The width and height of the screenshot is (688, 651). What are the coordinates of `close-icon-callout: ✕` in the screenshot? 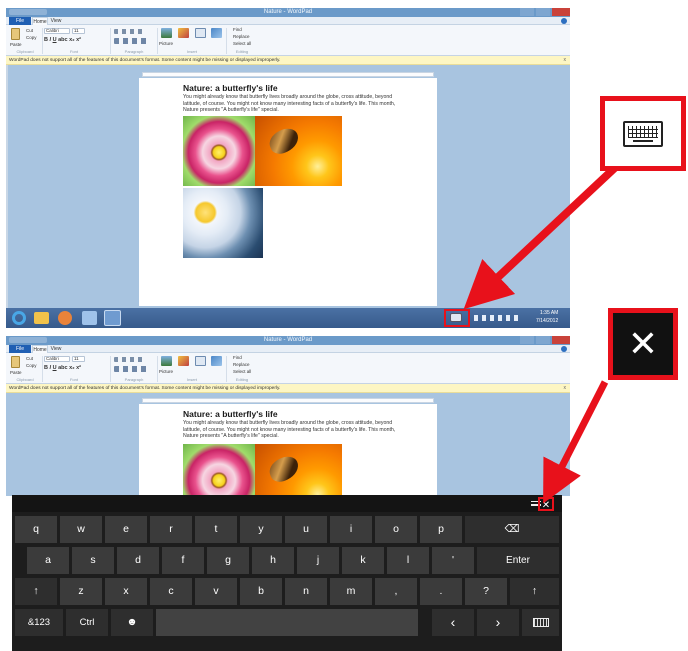 It's located at (643, 344).